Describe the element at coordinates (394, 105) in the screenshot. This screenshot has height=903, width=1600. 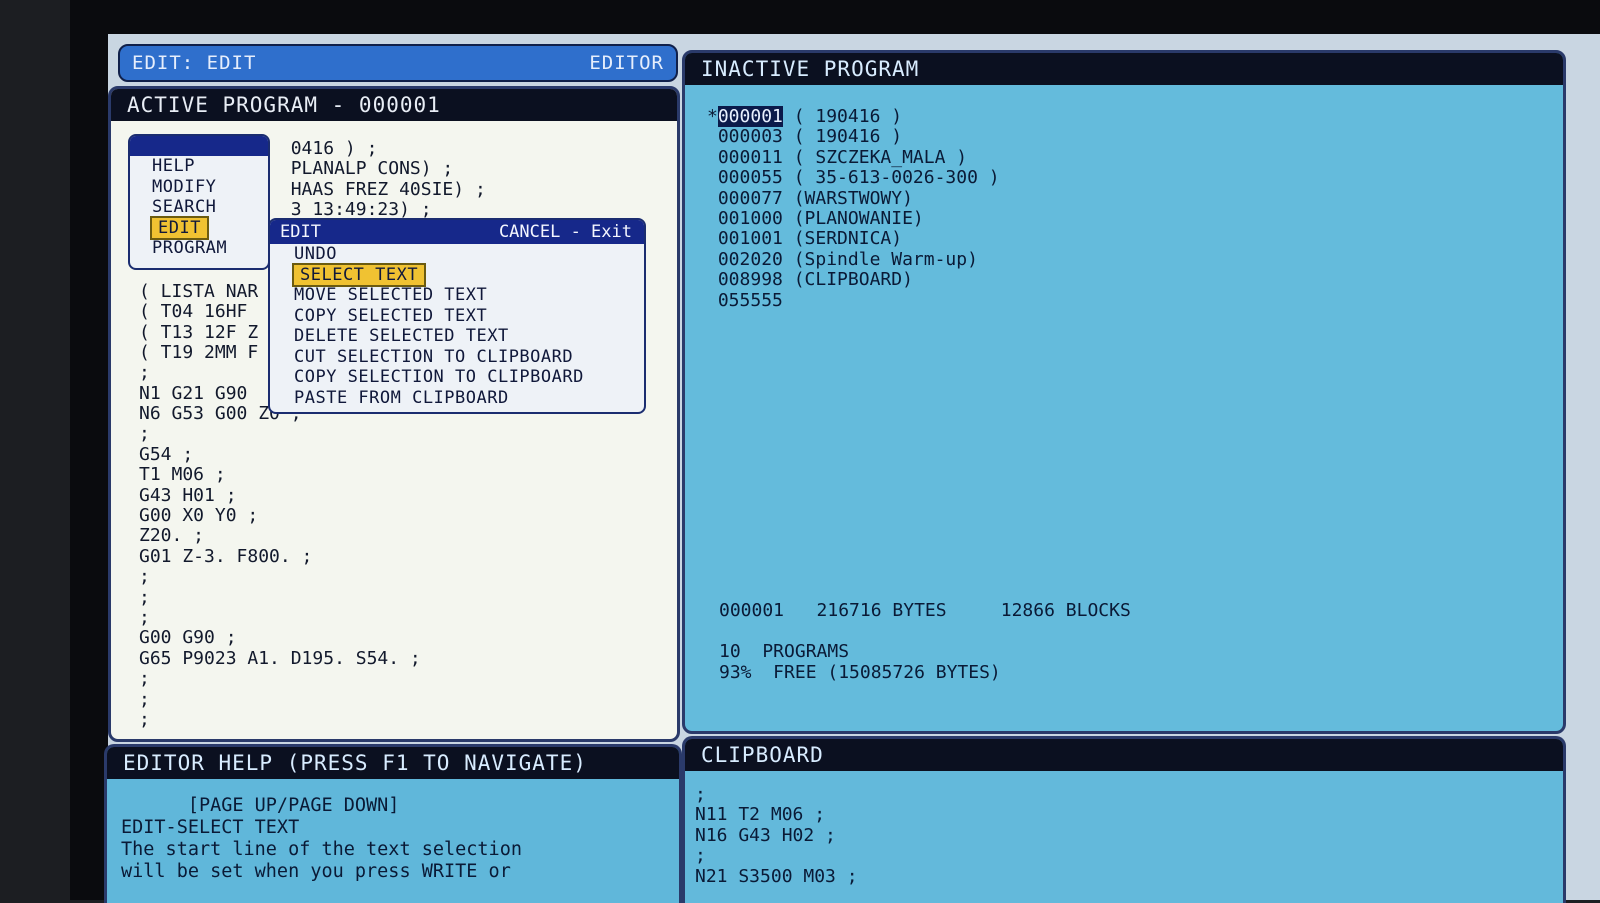
I see `active-program-title: ACTIVE PROGRAM - 000001` at that location.